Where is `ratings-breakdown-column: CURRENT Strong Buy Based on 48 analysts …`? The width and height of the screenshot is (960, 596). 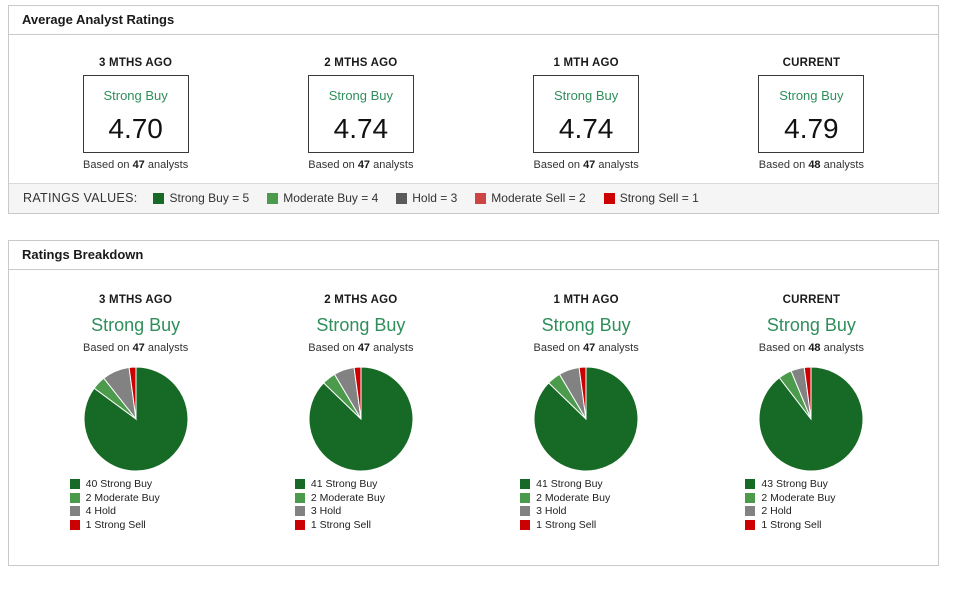
ratings-breakdown-column: CURRENT Strong Buy Based on 48 analysts … is located at coordinates (811, 413).